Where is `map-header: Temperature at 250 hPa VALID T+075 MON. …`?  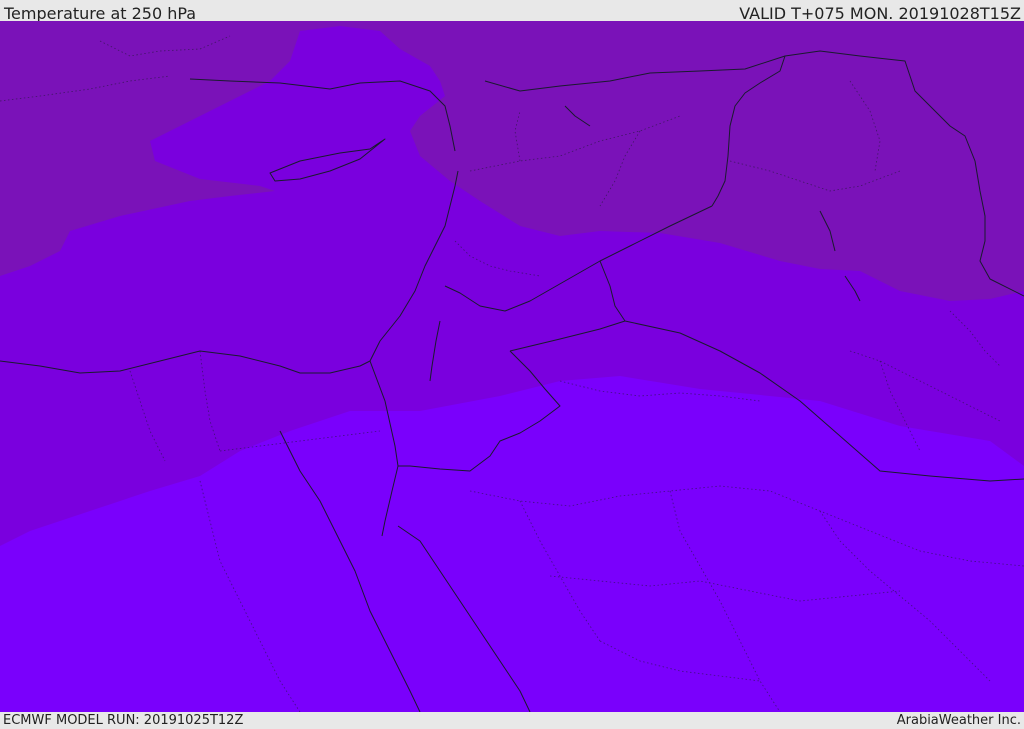 map-header: Temperature at 250 hPa VALID T+075 MON. … is located at coordinates (512, 11).